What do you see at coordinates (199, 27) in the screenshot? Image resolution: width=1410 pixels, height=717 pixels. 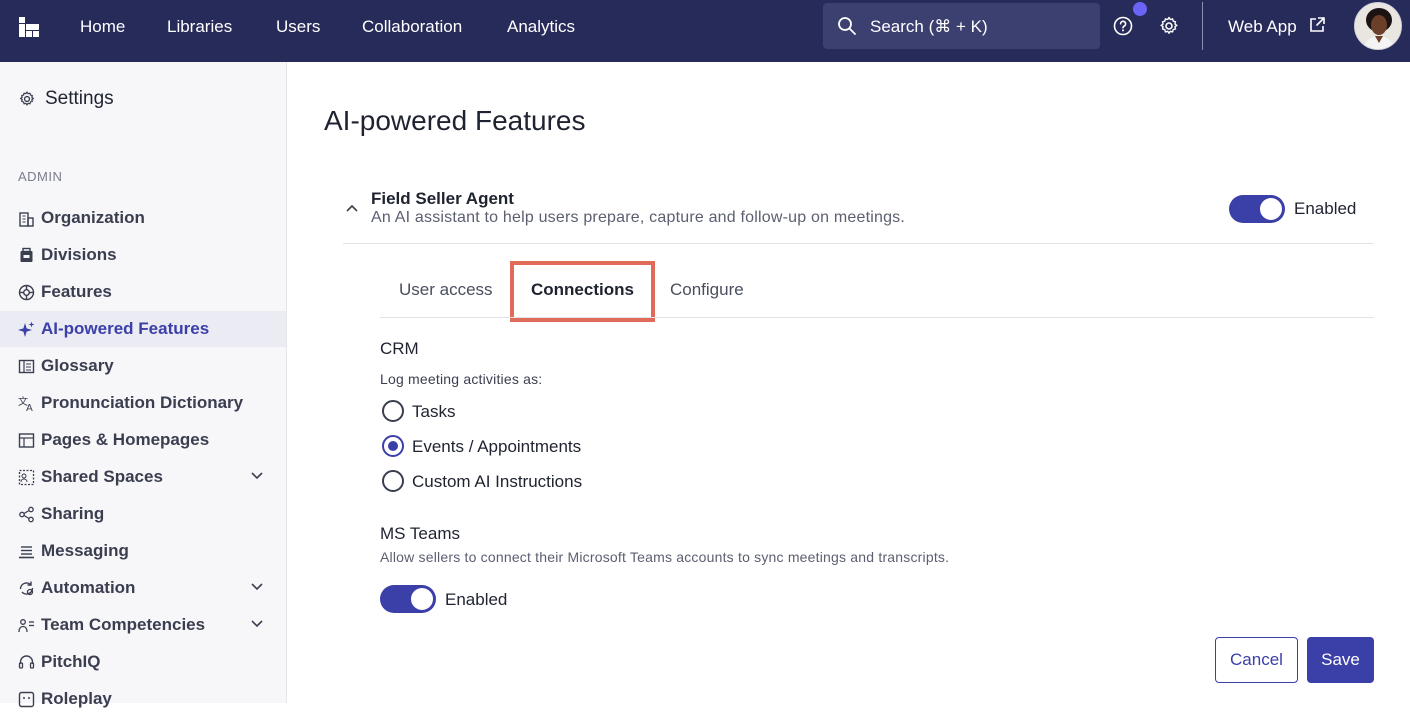 I see `nav-libraries: Libraries` at bounding box center [199, 27].